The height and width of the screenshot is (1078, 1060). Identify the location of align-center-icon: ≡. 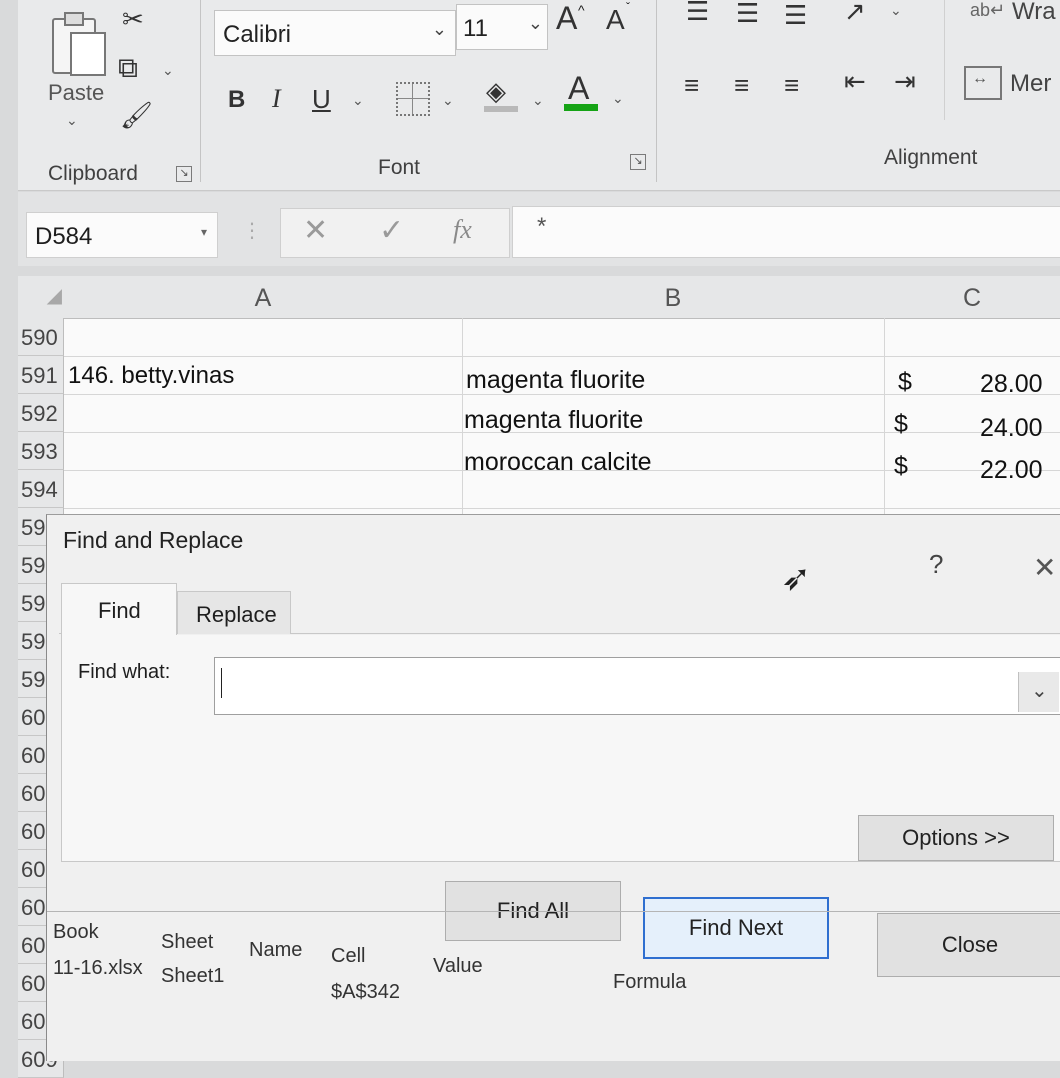
(741, 85).